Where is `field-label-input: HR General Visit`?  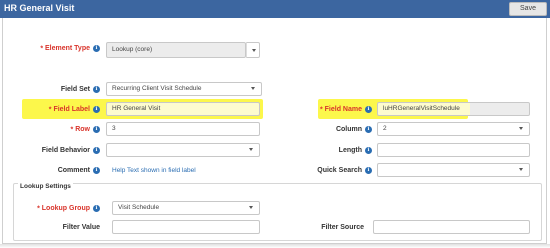
field-label-input: HR General Visit is located at coordinates (183, 109).